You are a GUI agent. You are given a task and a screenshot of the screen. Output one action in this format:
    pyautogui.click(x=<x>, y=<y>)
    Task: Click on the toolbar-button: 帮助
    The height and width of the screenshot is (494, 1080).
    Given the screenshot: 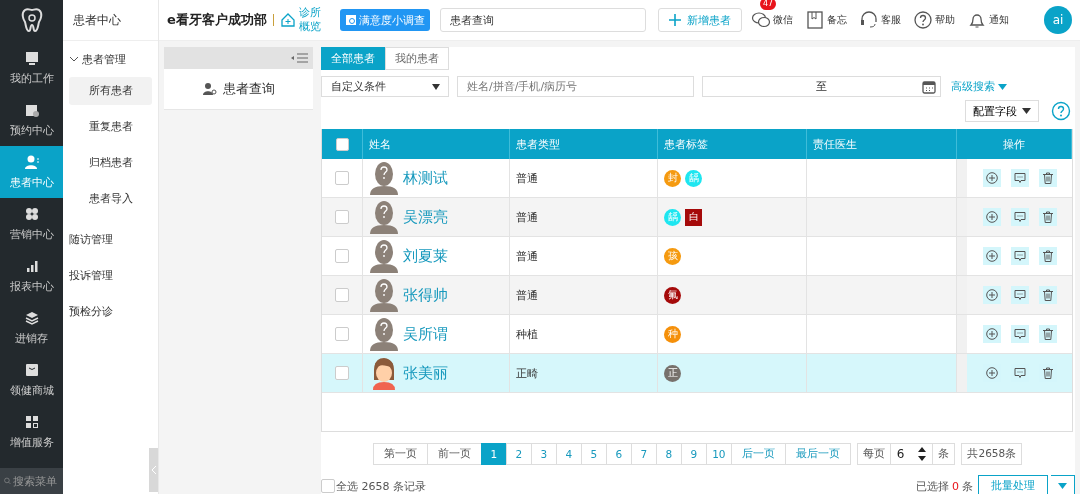 What is the action you would take?
    pyautogui.click(x=934, y=17)
    